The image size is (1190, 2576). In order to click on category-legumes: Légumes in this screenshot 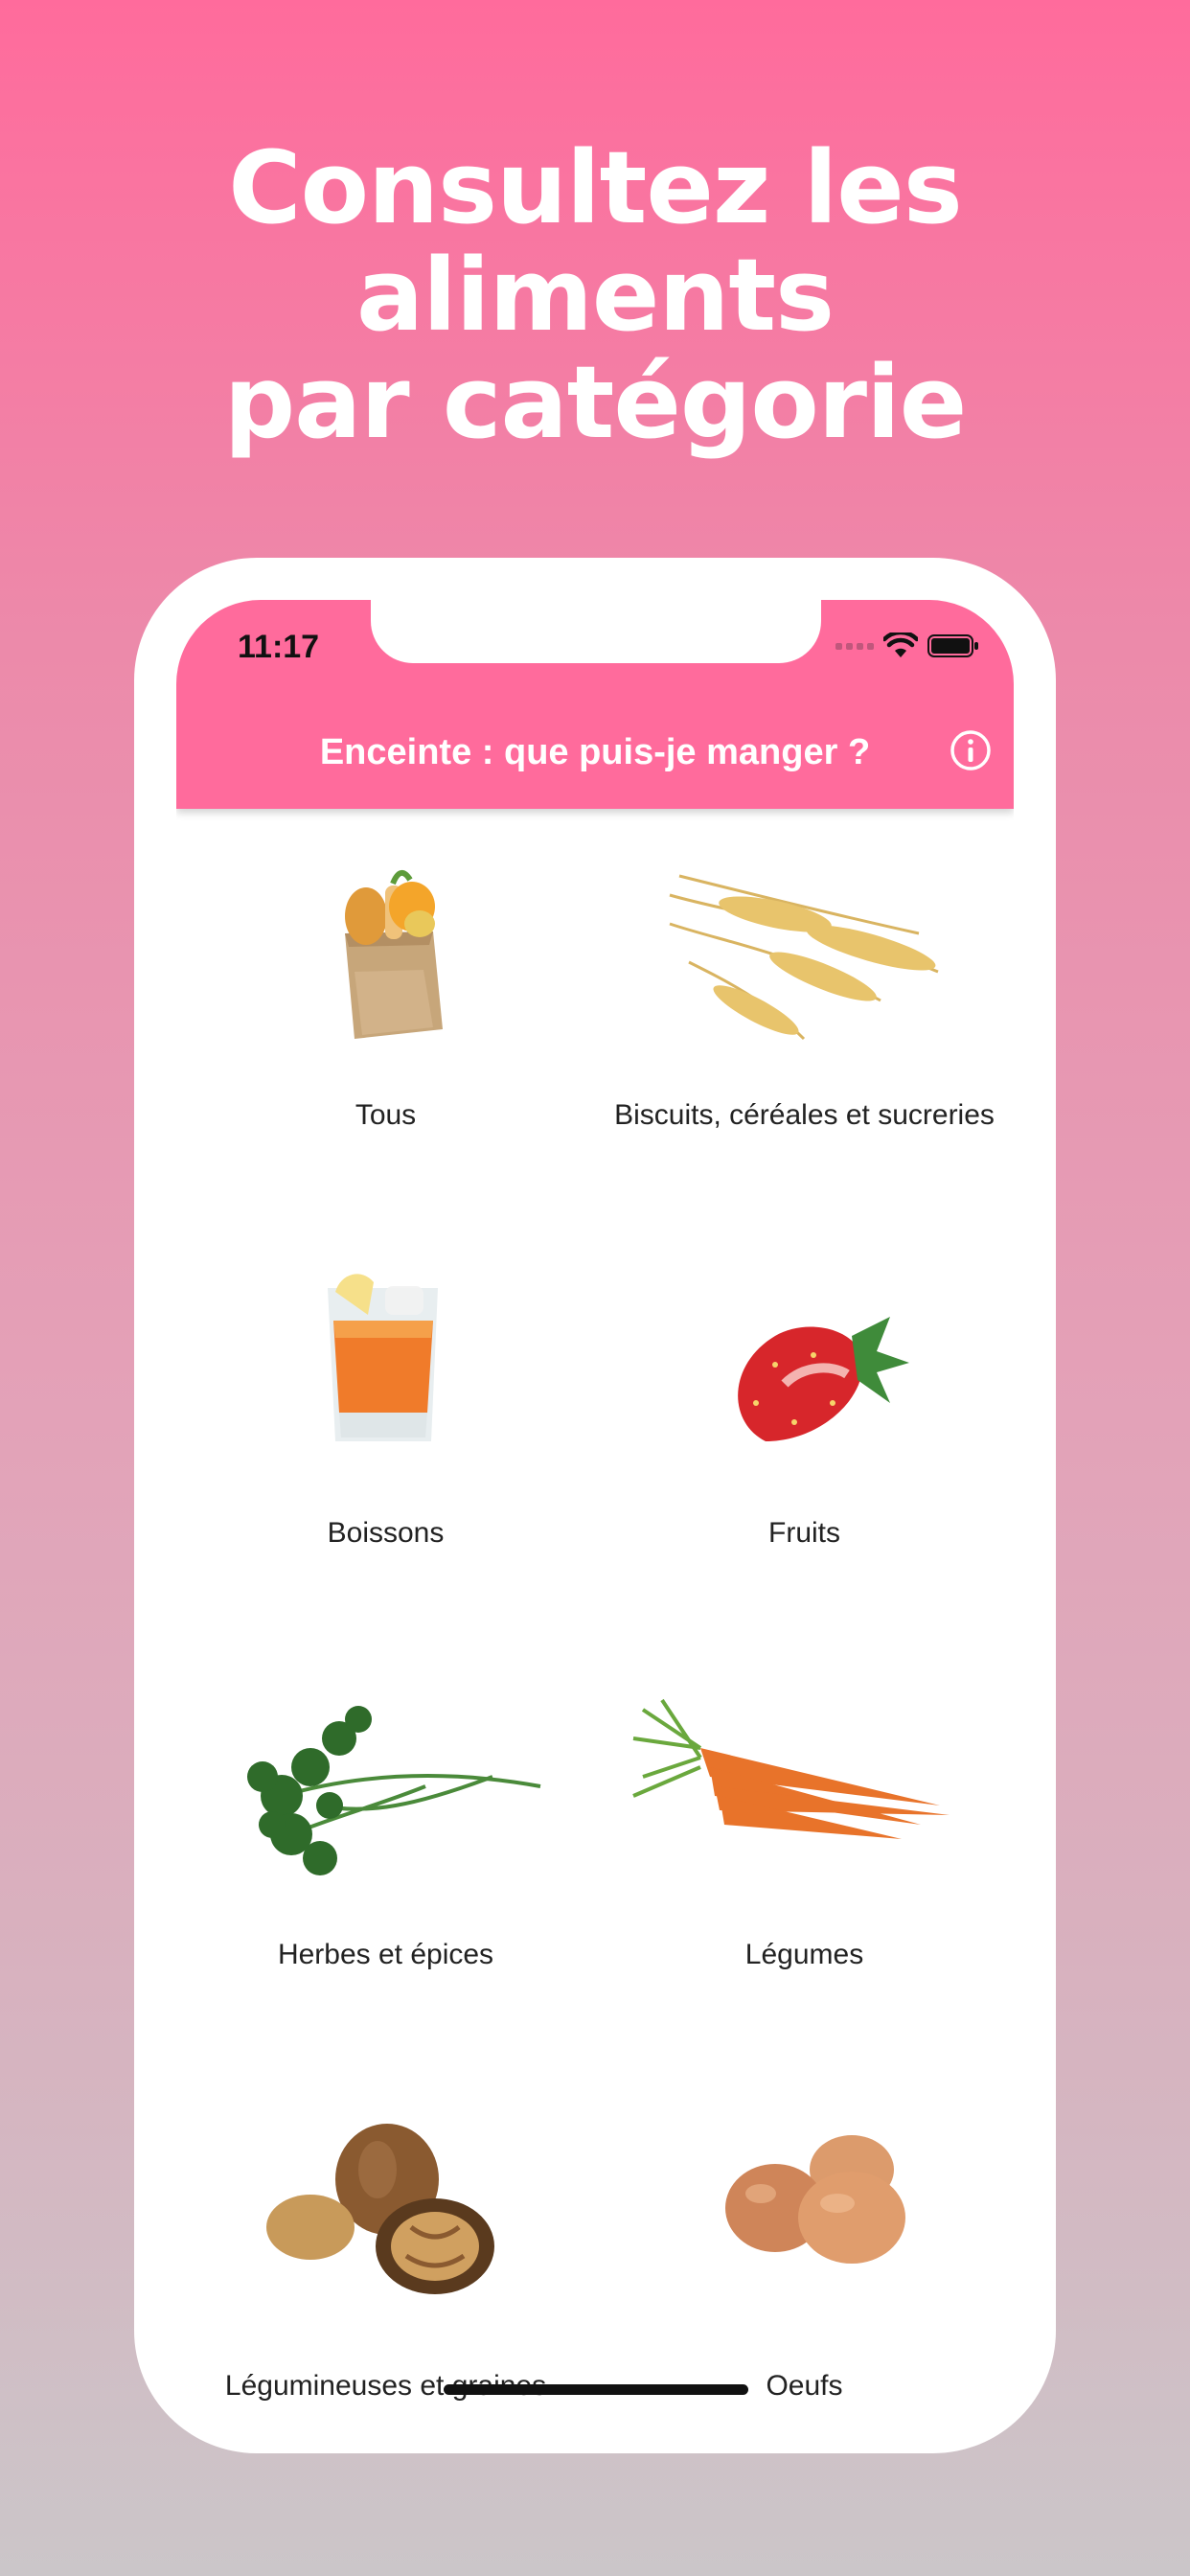, I will do `click(805, 1844)`.